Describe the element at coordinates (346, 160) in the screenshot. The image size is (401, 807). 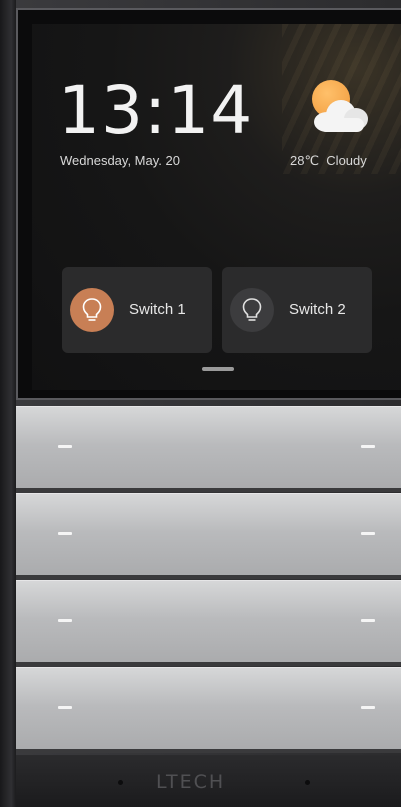
I see `weather-condition: Cloudy` at that location.